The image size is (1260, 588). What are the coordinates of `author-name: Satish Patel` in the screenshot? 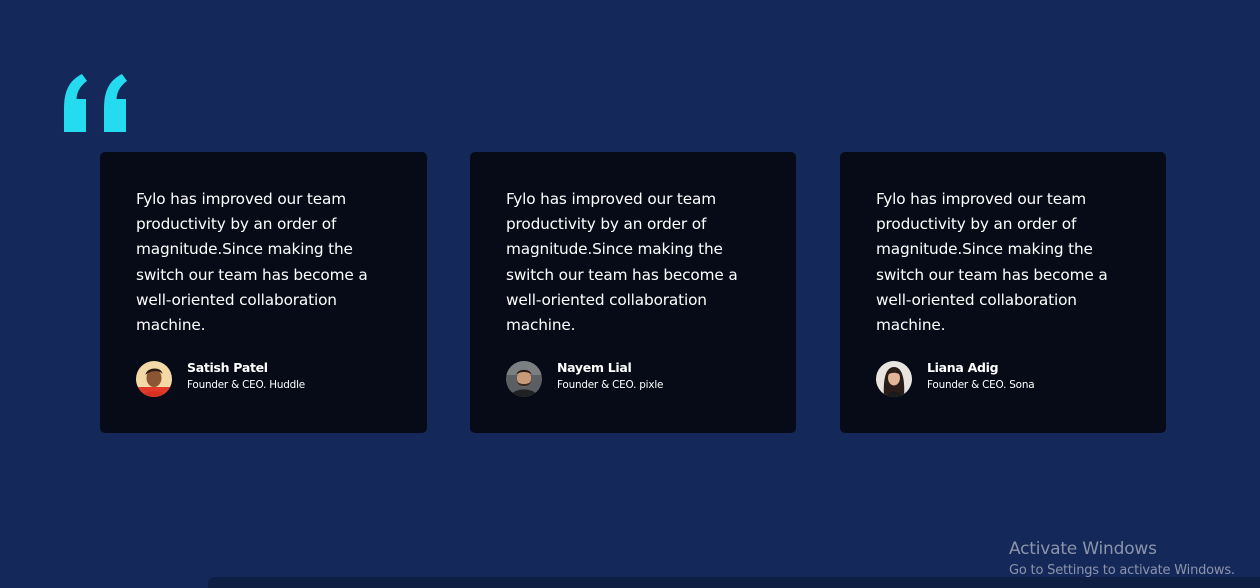 It's located at (227, 367).